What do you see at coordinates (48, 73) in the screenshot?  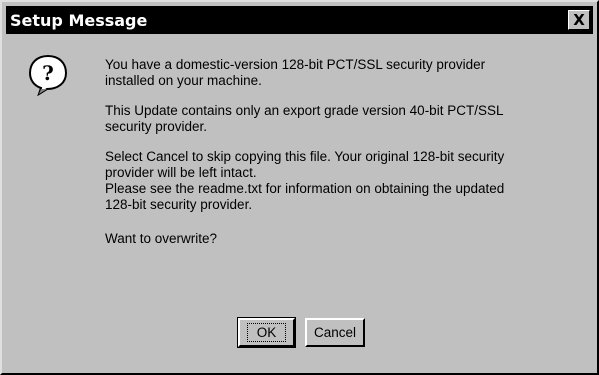 I see `question-glyph: ?` at bounding box center [48, 73].